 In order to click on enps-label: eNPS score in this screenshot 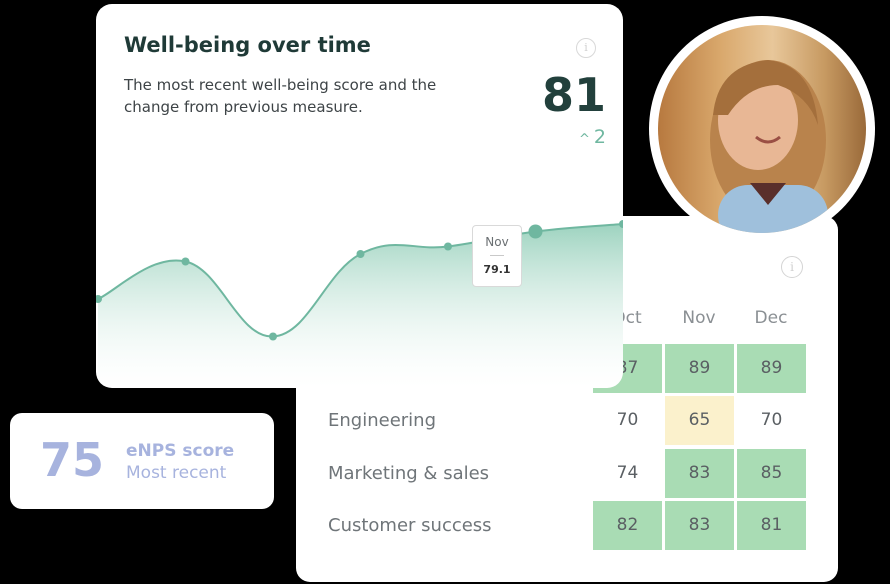, I will do `click(180, 451)`.